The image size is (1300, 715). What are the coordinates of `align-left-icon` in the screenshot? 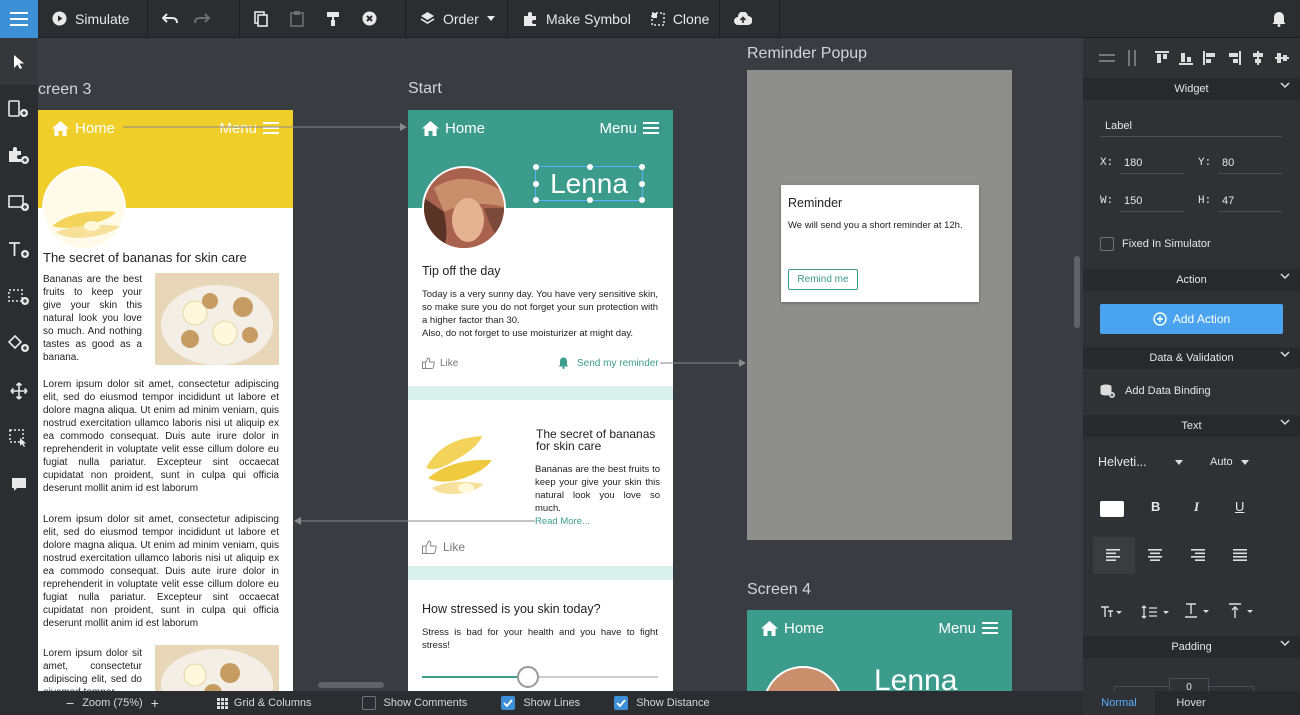 It's located at (1210, 58).